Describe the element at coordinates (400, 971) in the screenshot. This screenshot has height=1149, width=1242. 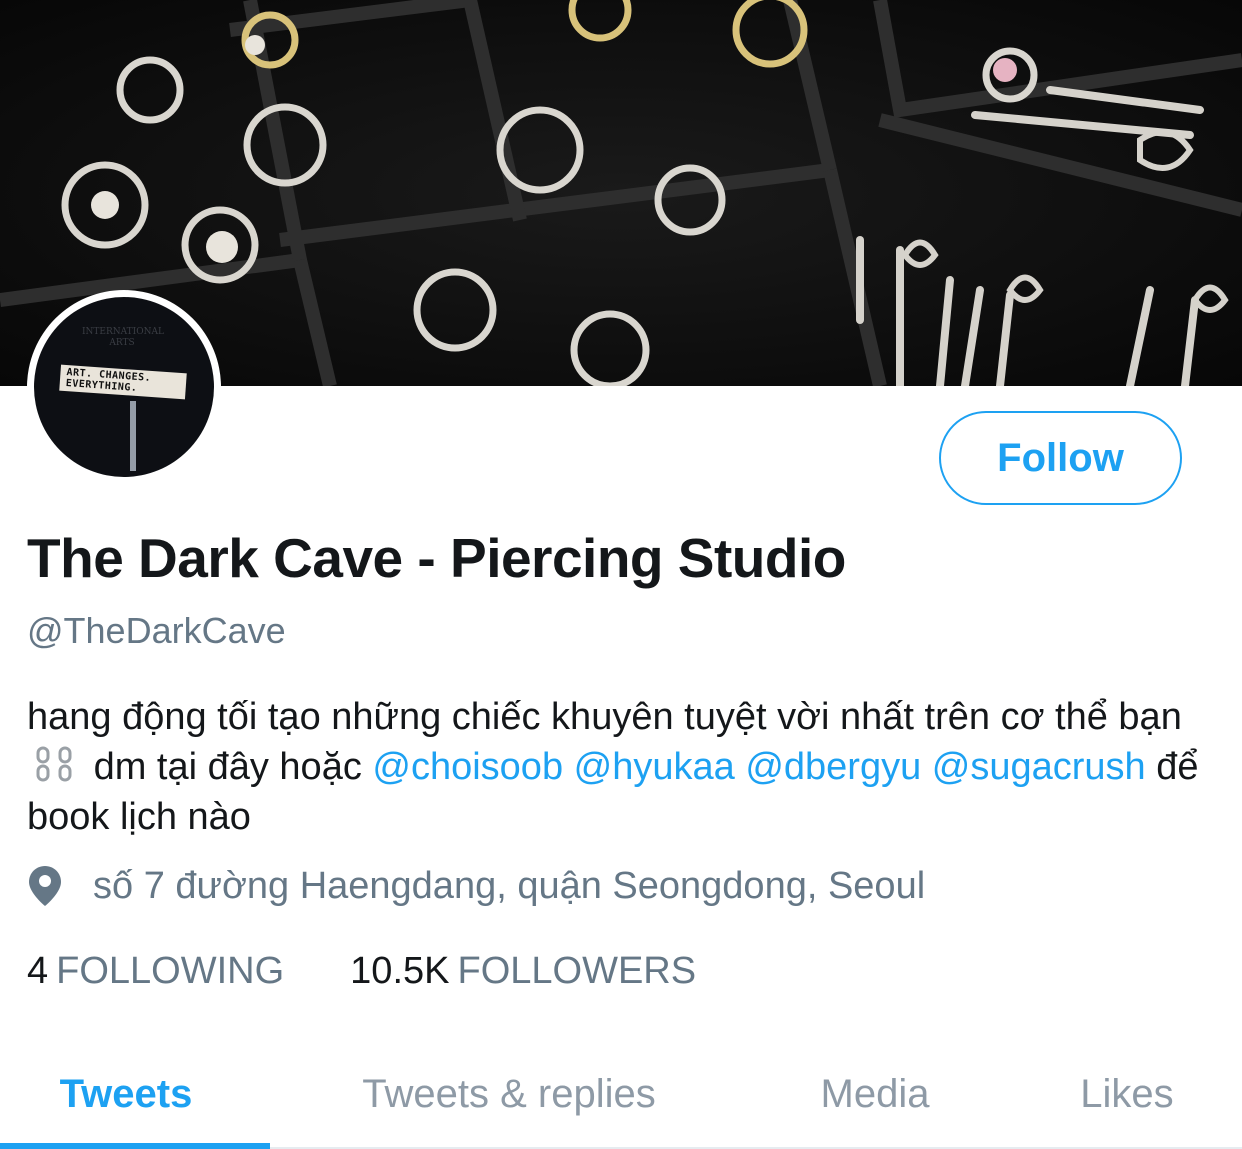
I see `followers-count: 10.5K` at that location.